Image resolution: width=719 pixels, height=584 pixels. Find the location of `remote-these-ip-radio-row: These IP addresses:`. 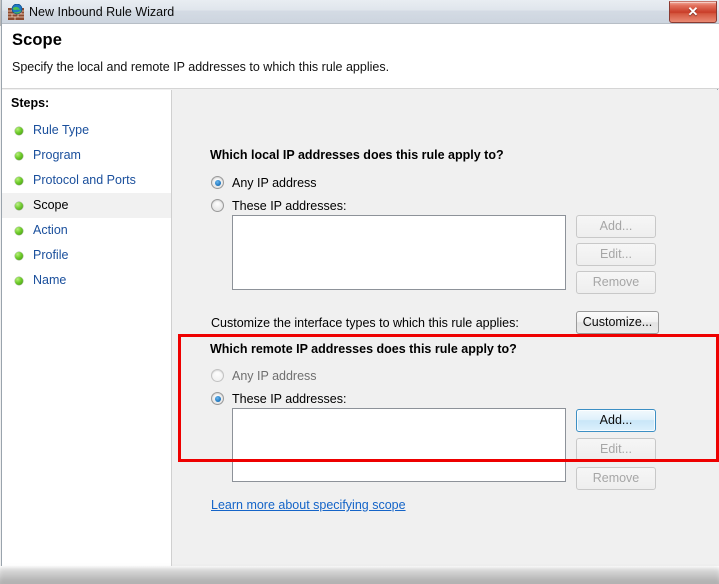

remote-these-ip-radio-row: These IP addresses: is located at coordinates (311, 399).